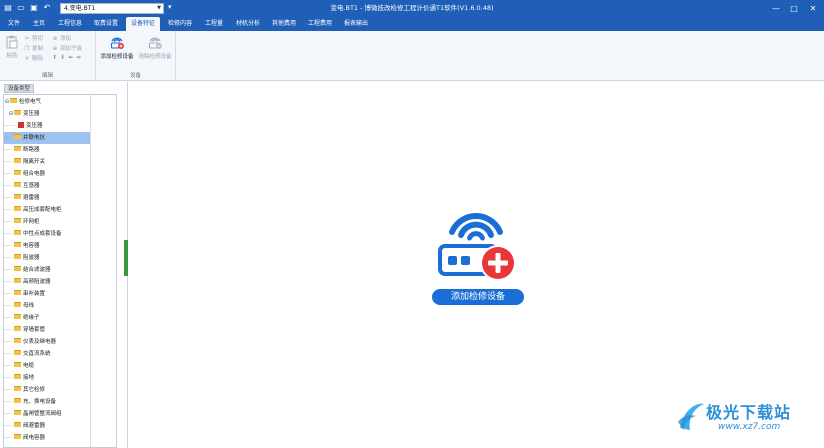 The height and width of the screenshot is (448, 824). Describe the element at coordinates (47, 162) in the screenshot. I see `tree-item: ····· 隔离开关` at that location.